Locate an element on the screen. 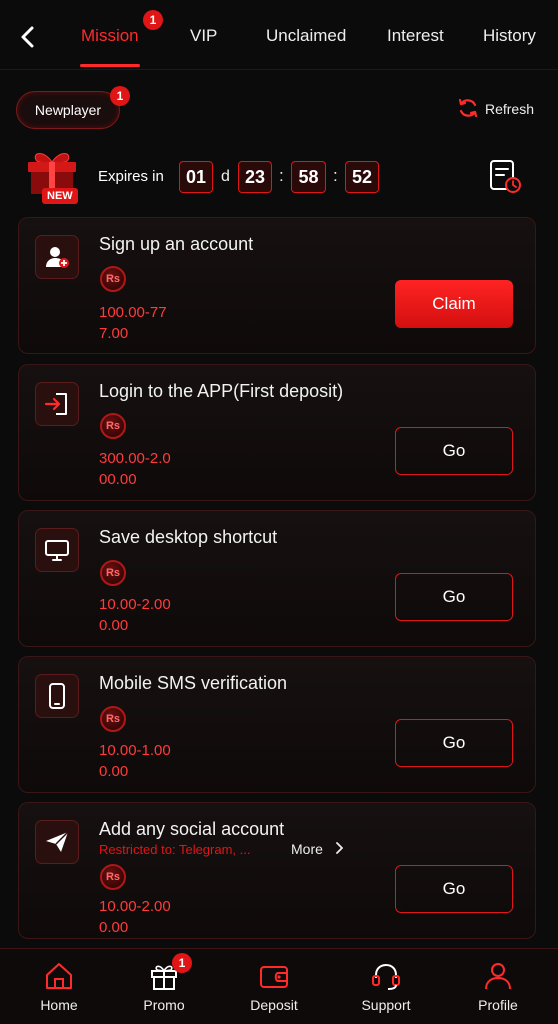  send-icon is located at coordinates (57, 842).